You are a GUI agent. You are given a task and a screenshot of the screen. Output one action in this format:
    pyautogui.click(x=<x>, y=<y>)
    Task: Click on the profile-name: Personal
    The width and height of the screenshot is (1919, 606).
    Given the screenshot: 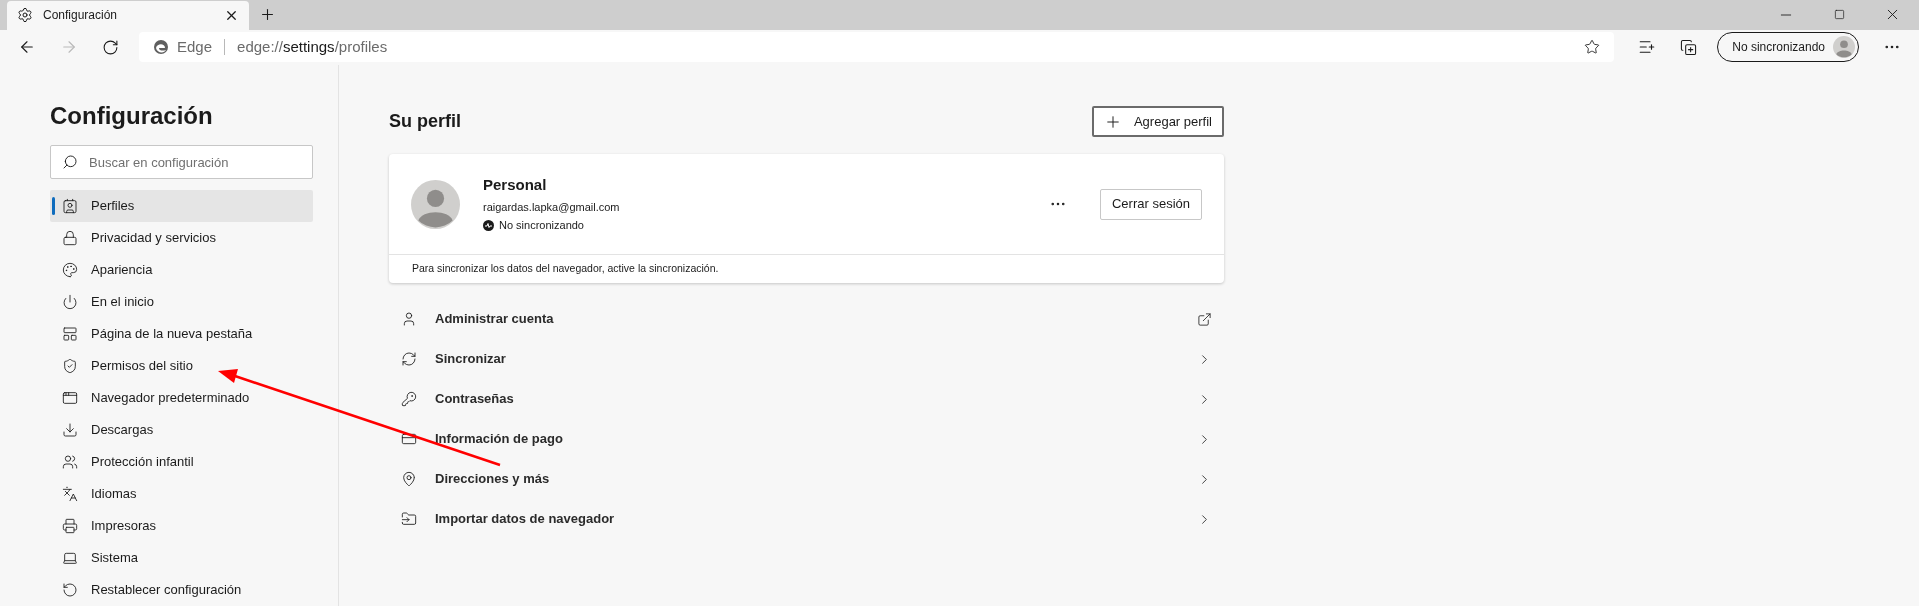 What is the action you would take?
    pyautogui.click(x=515, y=185)
    